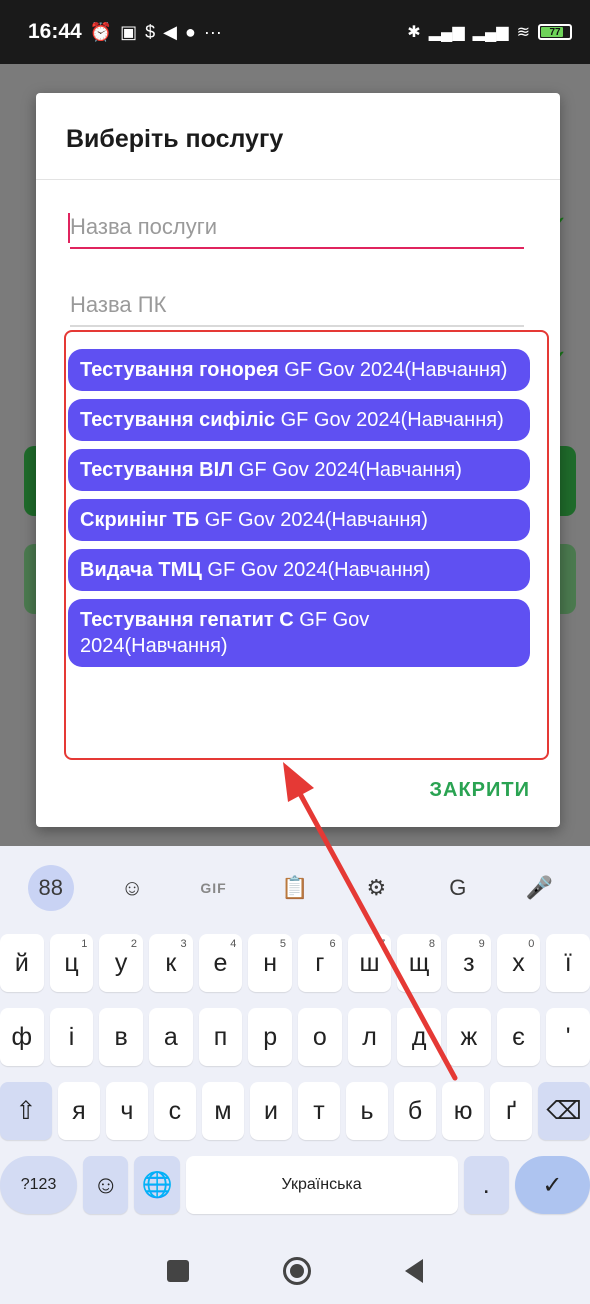  What do you see at coordinates (222, 1111) in the screenshot?
I see `key: м` at bounding box center [222, 1111].